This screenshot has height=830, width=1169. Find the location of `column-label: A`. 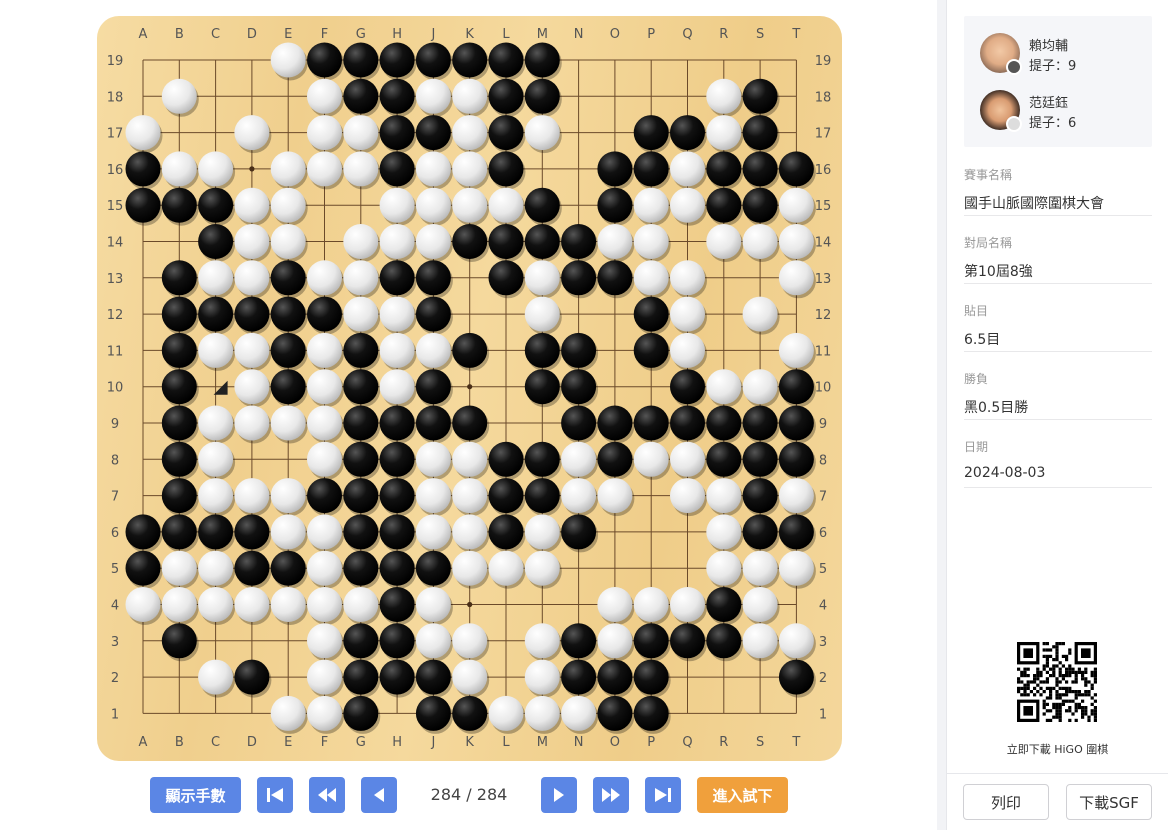

column-label: A is located at coordinates (143, 34).